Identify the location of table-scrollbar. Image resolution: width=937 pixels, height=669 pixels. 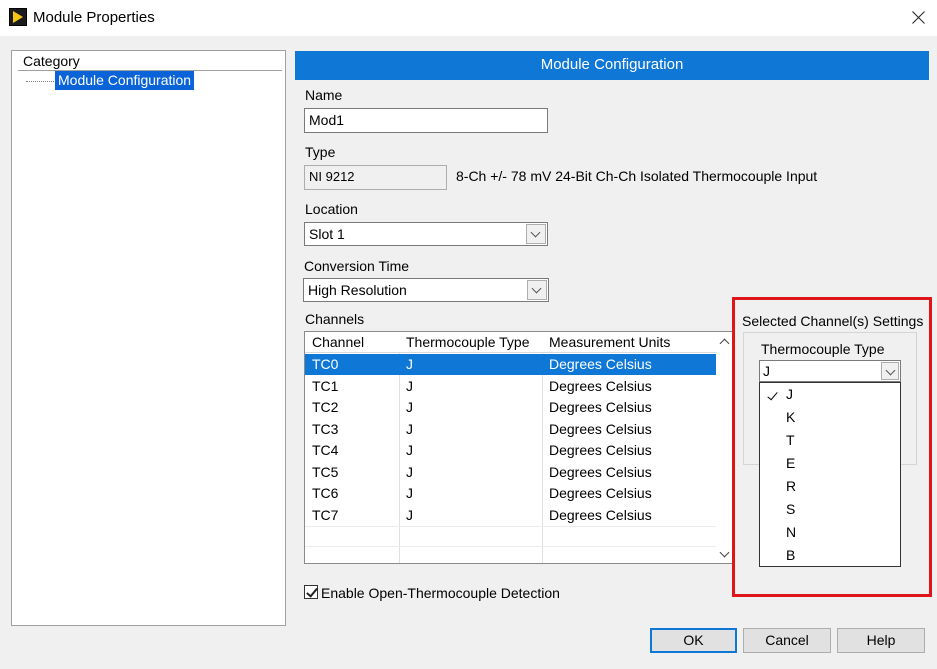
(724, 447).